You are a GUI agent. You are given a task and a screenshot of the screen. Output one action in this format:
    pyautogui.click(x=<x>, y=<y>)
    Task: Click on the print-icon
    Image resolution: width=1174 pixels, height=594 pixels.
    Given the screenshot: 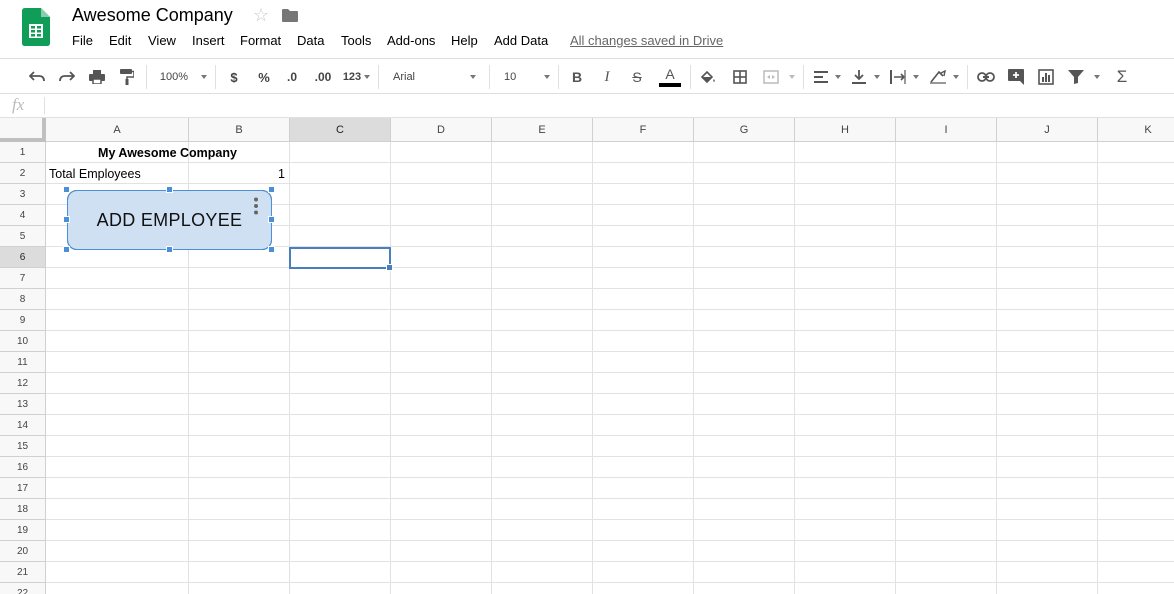 What is the action you would take?
    pyautogui.click(x=97, y=77)
    